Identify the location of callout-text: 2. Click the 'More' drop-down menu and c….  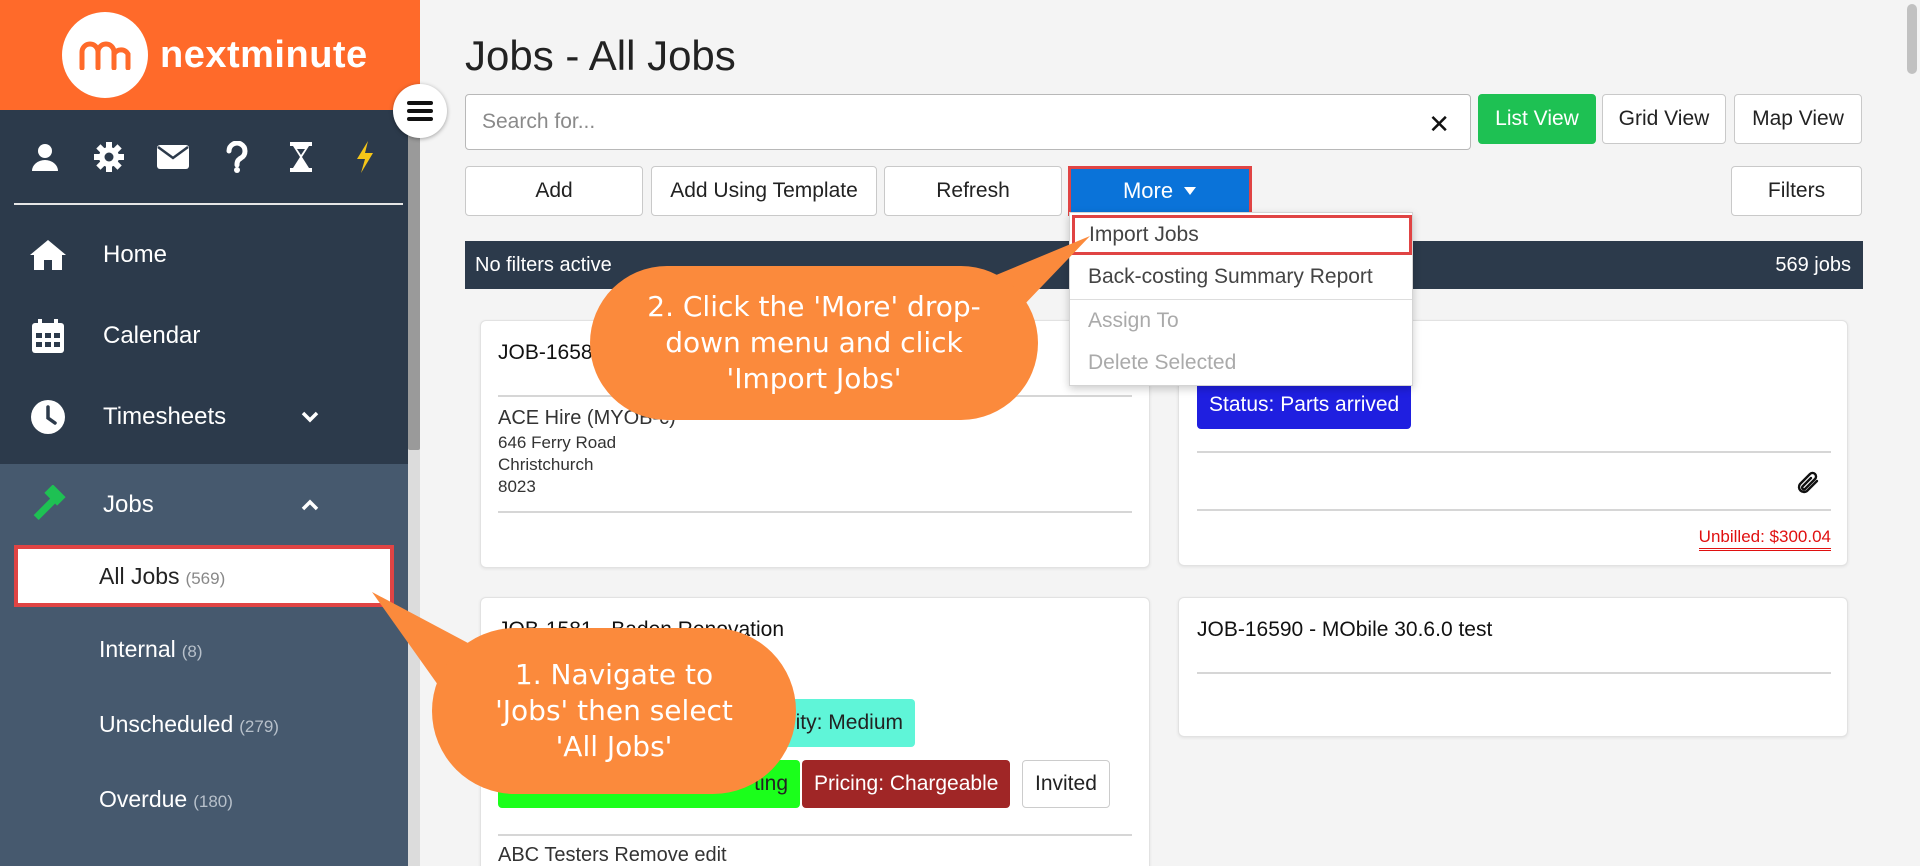
(814, 342).